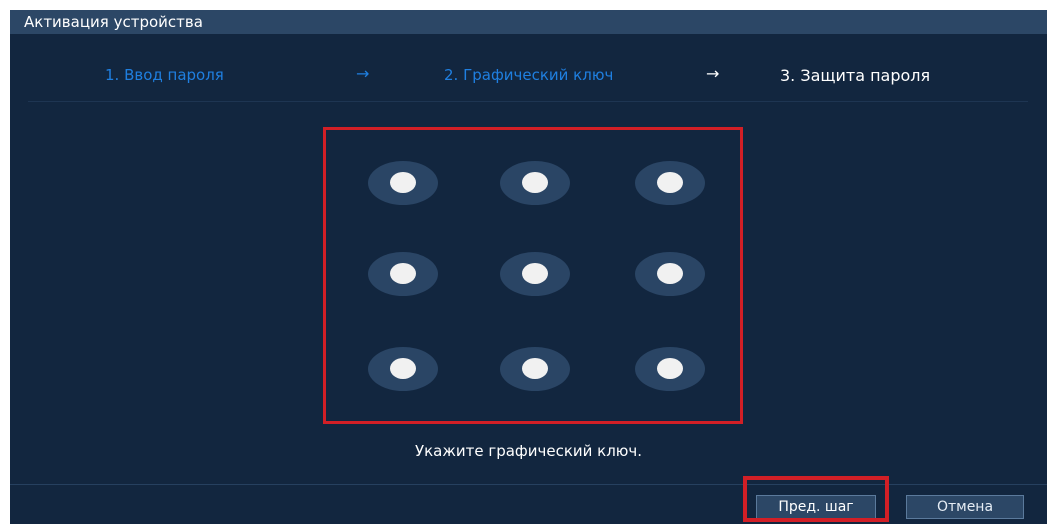  Describe the element at coordinates (164, 75) in the screenshot. I see `step-password-entry: 1. Ввод пароля` at that location.